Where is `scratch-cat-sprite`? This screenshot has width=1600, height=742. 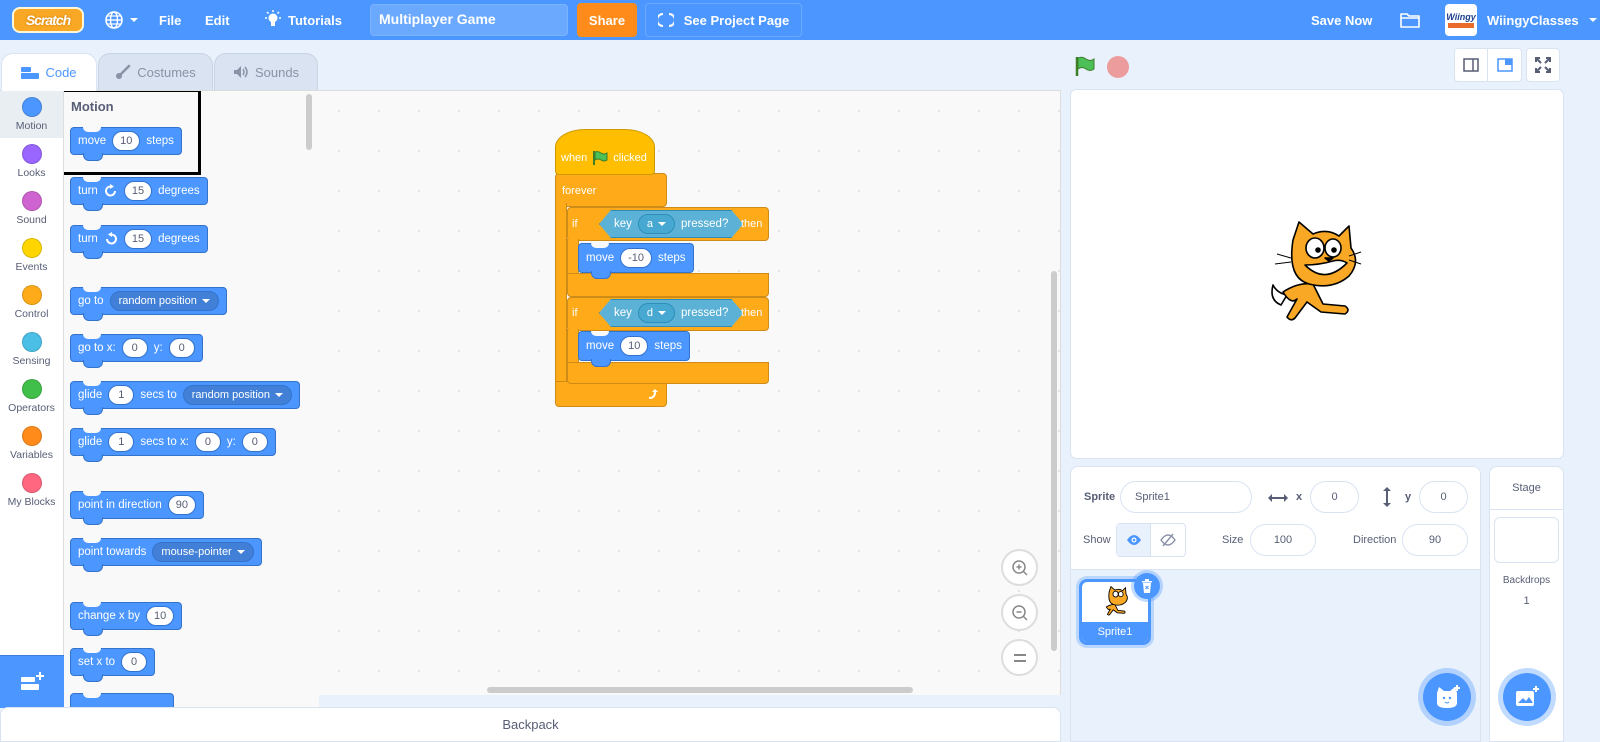
scratch-cat-sprite is located at coordinates (1313, 275).